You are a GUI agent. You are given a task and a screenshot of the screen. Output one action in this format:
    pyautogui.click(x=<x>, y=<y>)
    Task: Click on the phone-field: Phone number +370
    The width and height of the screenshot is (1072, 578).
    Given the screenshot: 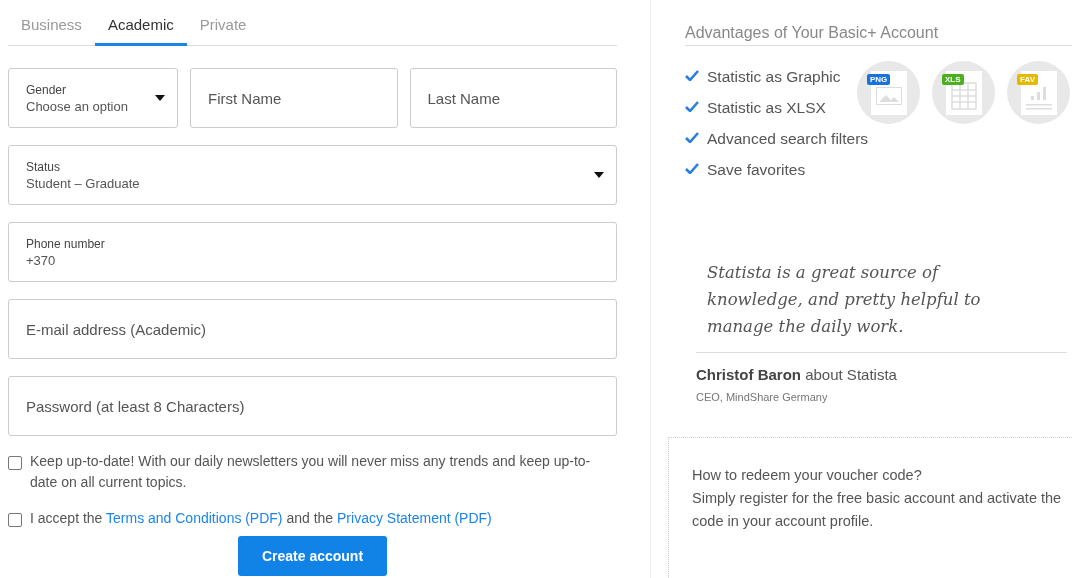 What is the action you would take?
    pyautogui.click(x=312, y=252)
    